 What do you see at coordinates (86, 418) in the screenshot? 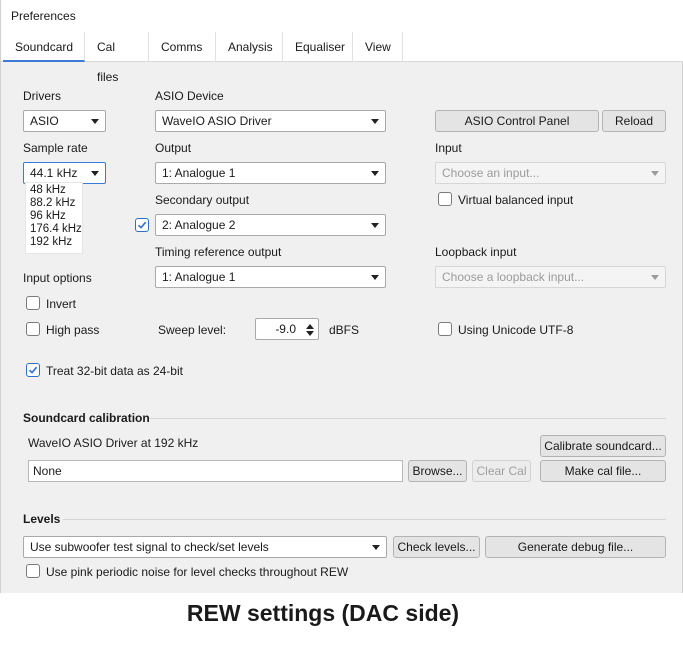
I see `soundcard-calibration-title: Soundcard calibration` at bounding box center [86, 418].